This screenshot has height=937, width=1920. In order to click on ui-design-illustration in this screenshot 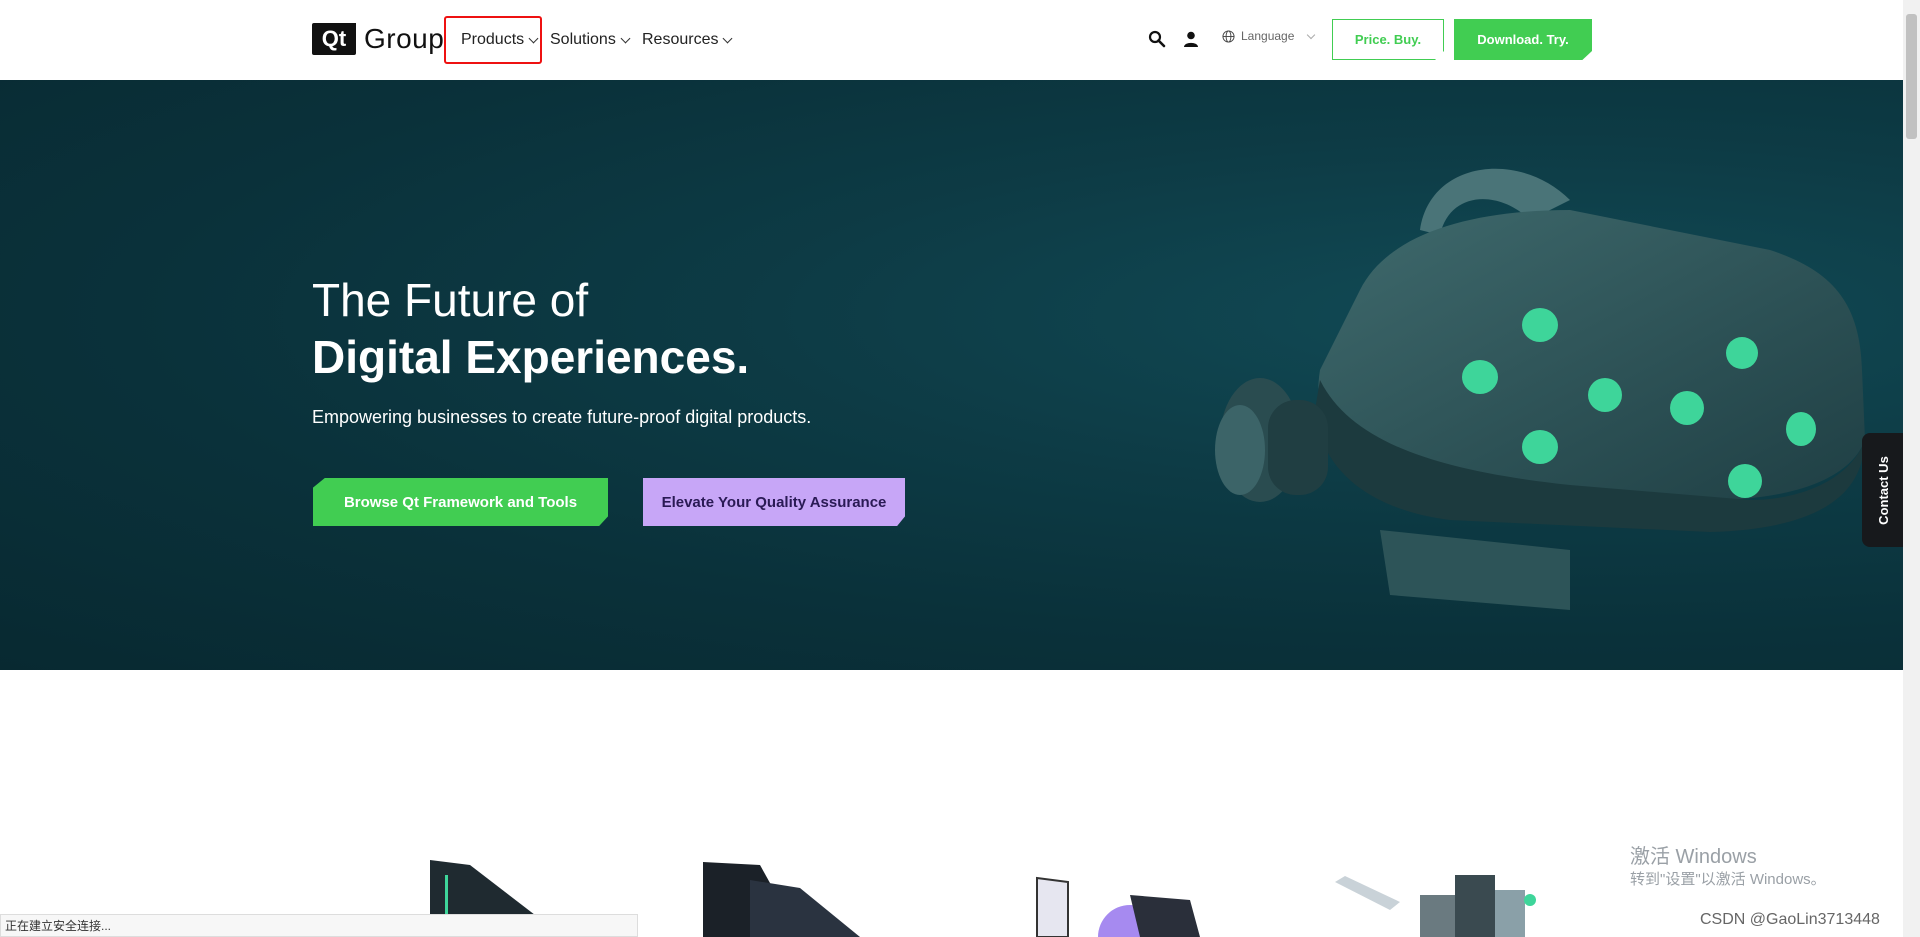, I will do `click(1118, 906)`.